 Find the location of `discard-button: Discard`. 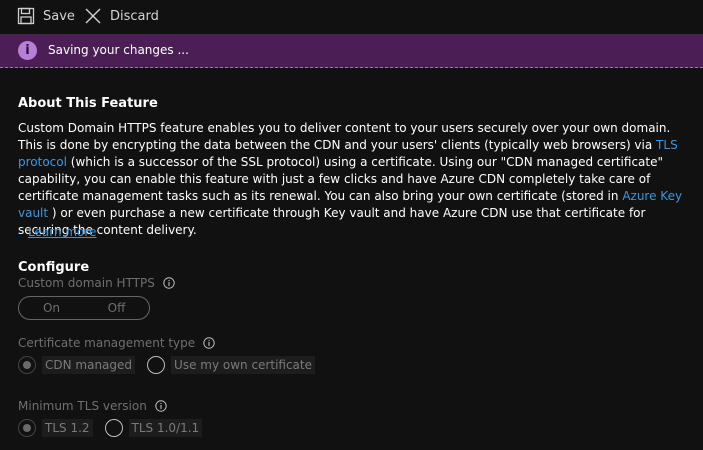

discard-button: Discard is located at coordinates (121, 16).